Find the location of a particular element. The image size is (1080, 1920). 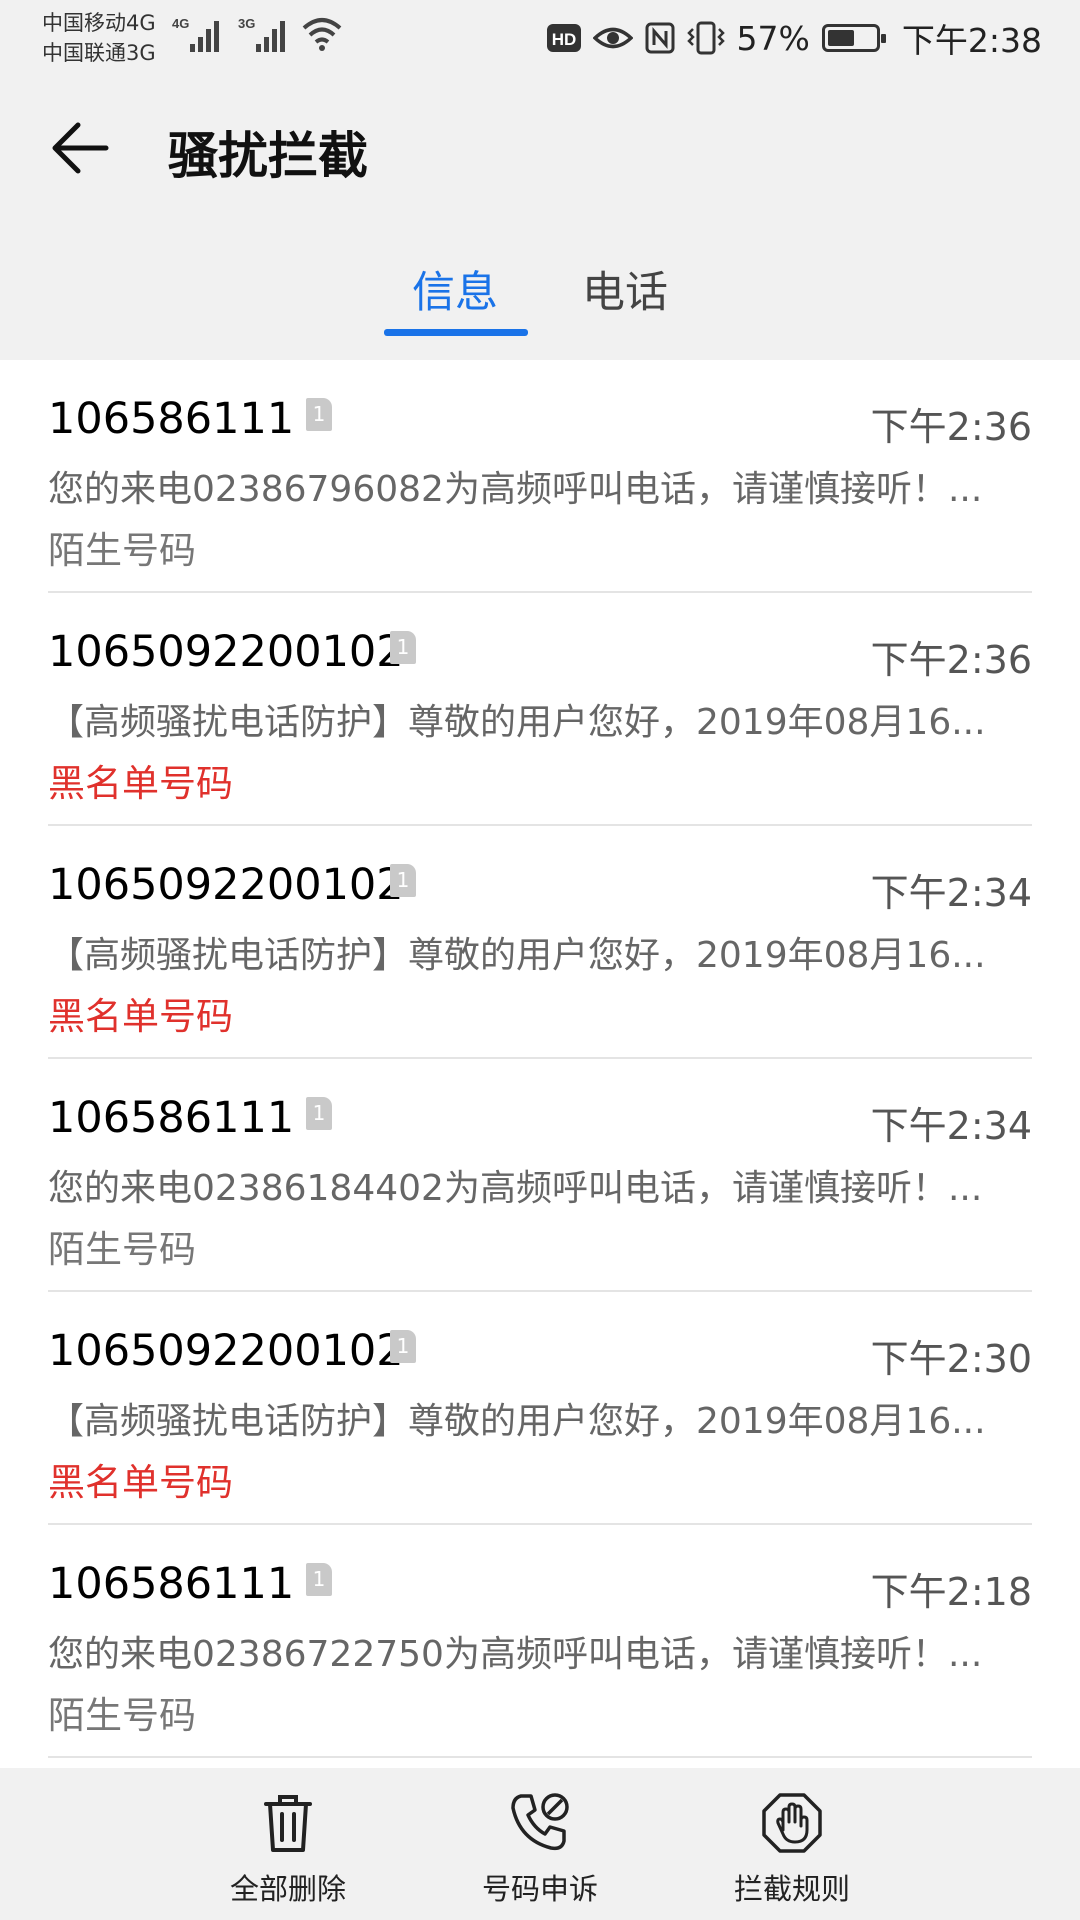

battery-icon is located at coordinates (853, 38).